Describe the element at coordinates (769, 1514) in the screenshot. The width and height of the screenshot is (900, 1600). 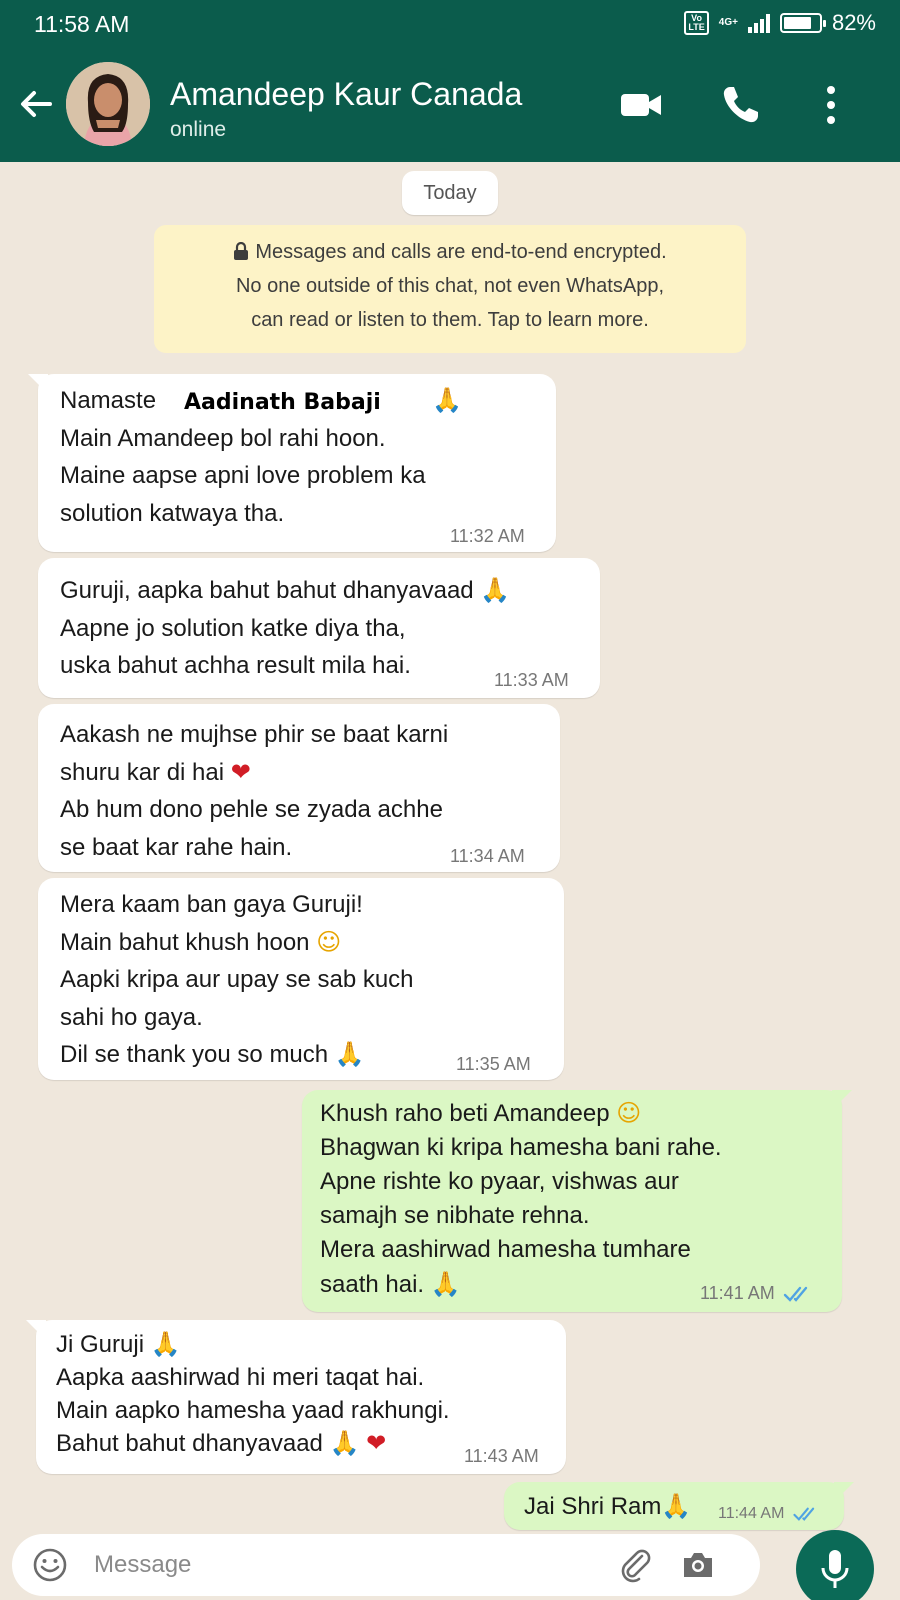
I see `message-time-status: 11:44 AM` at that location.